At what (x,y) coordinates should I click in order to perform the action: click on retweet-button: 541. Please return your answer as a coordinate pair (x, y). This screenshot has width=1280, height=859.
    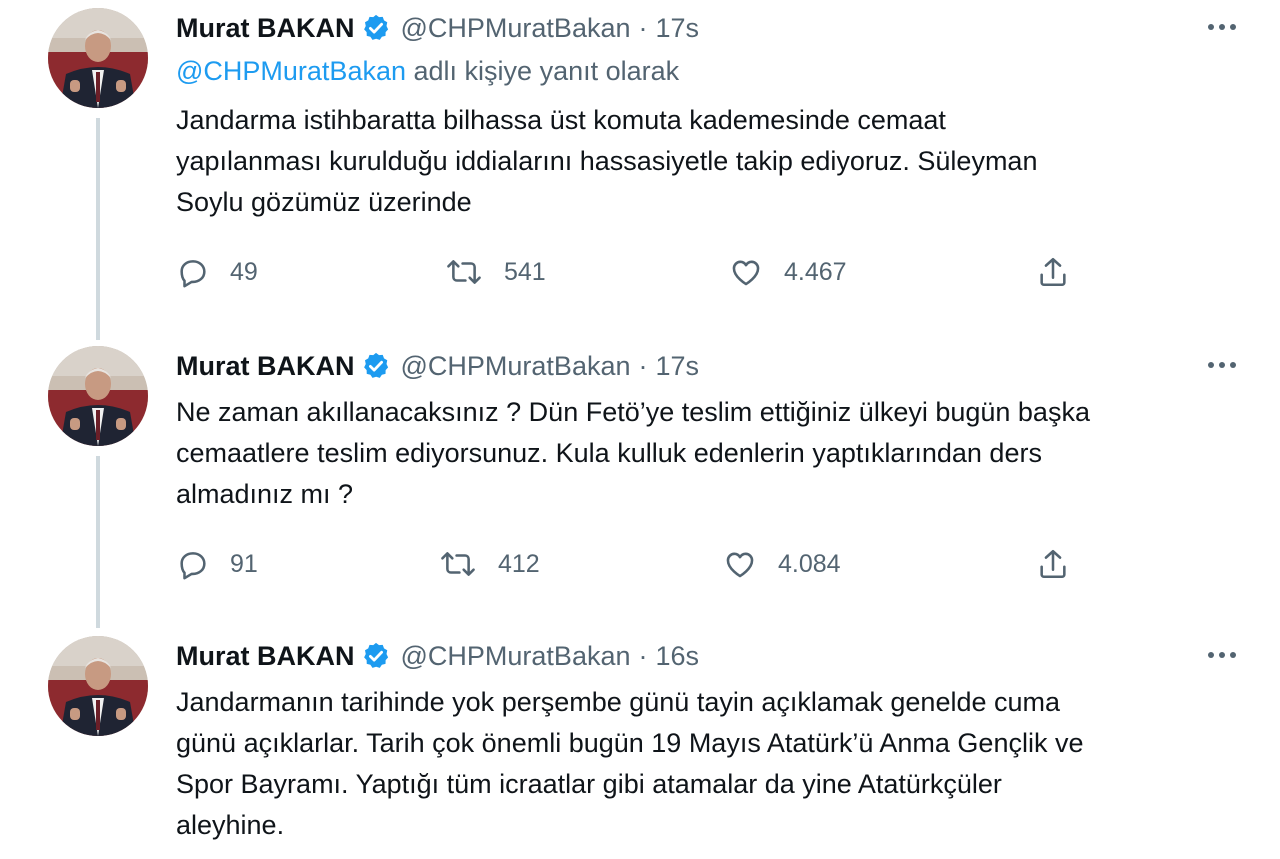
    Looking at the image, I should click on (495, 272).